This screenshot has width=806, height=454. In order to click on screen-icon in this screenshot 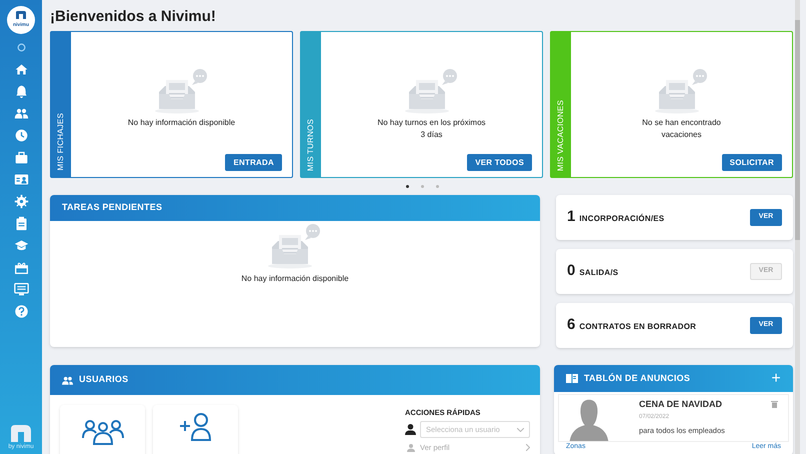, I will do `click(21, 289)`.